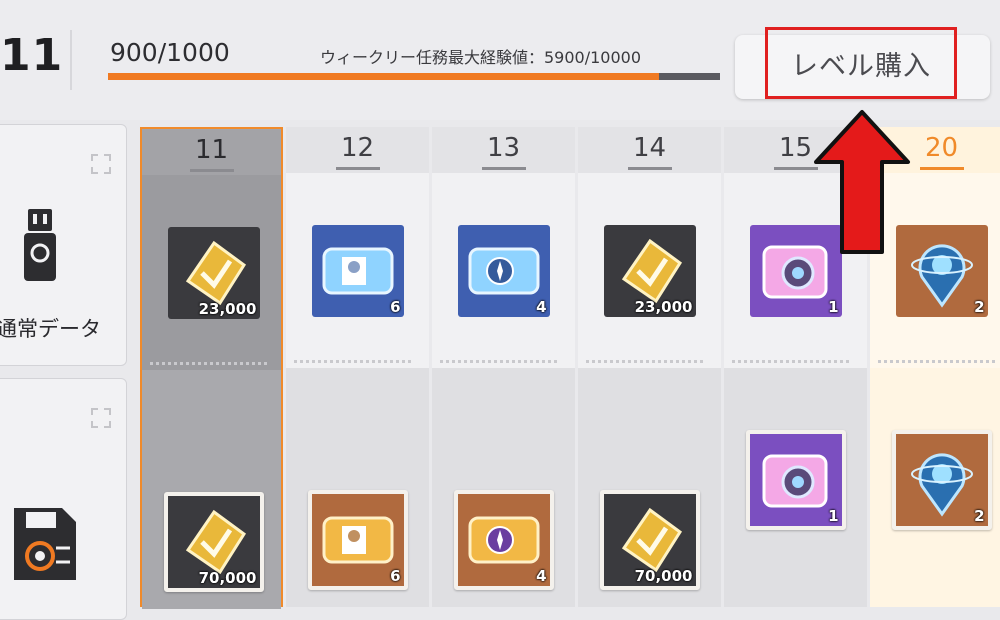  Describe the element at coordinates (50, 329) in the screenshot. I see `normal-data-label: 通常データ` at that location.